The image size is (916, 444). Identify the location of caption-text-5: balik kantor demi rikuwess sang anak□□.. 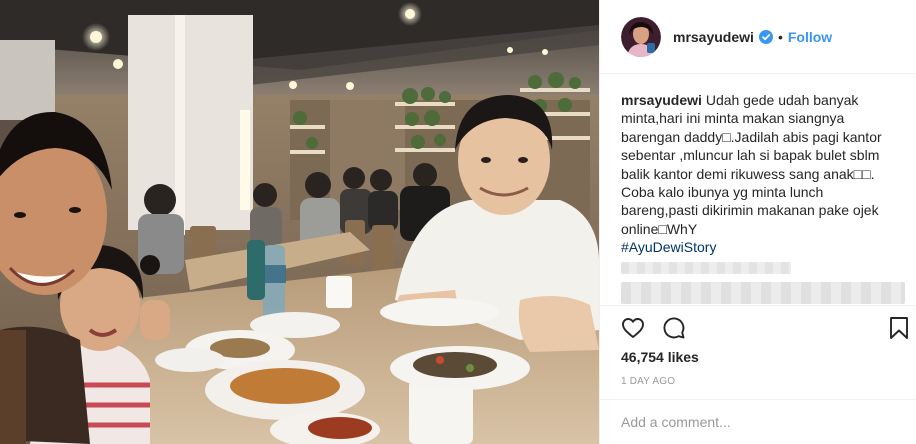
(748, 173).